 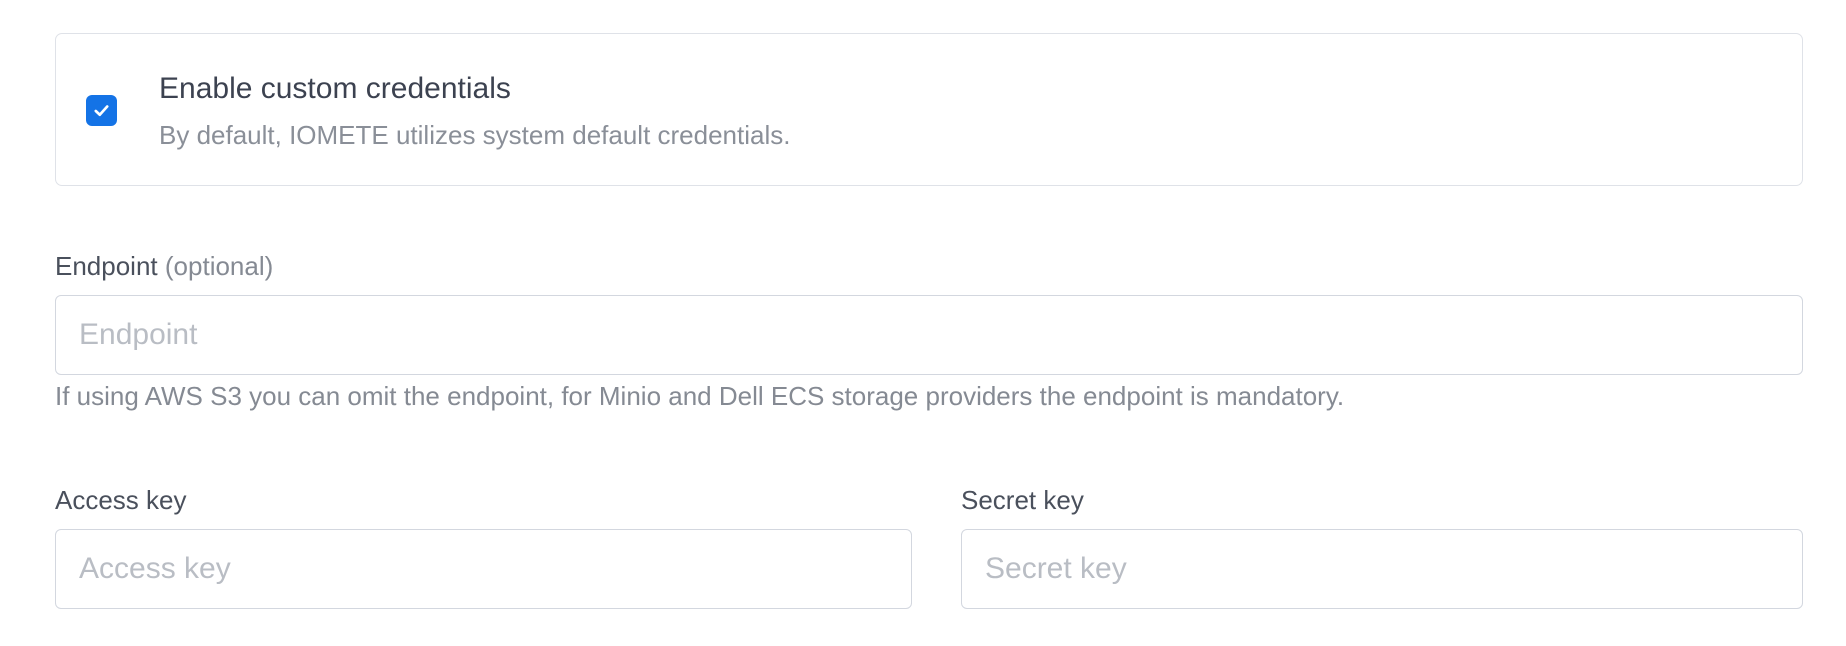 What do you see at coordinates (219, 266) in the screenshot?
I see `endpoint-optional-tag: (optional)` at bounding box center [219, 266].